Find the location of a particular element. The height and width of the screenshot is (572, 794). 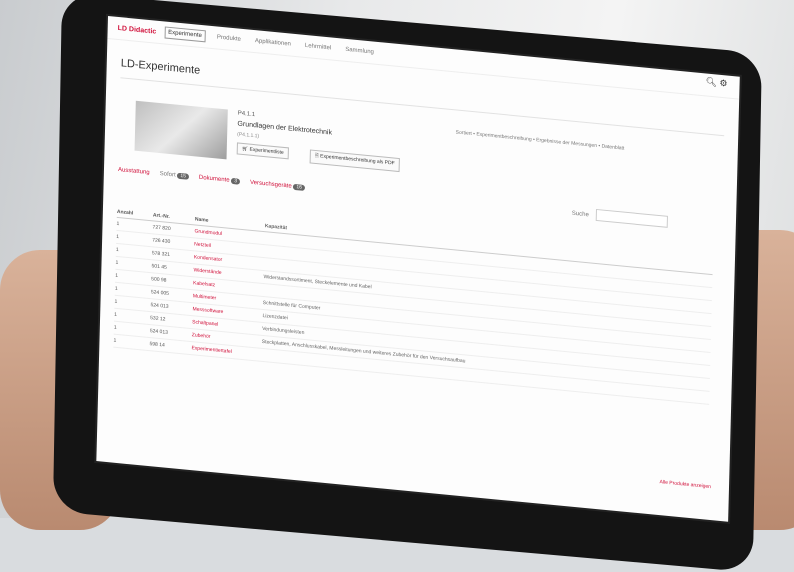

nav-tab: Experimente is located at coordinates (185, 34).